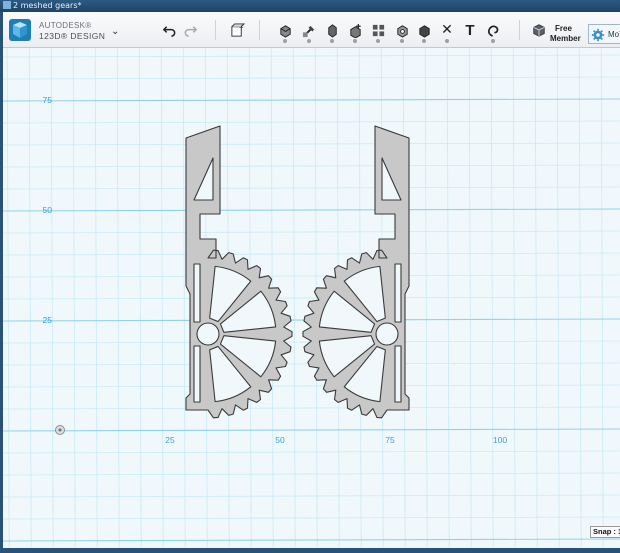  Describe the element at coordinates (48, 320) in the screenshot. I see `y-axis-label: 25` at that location.